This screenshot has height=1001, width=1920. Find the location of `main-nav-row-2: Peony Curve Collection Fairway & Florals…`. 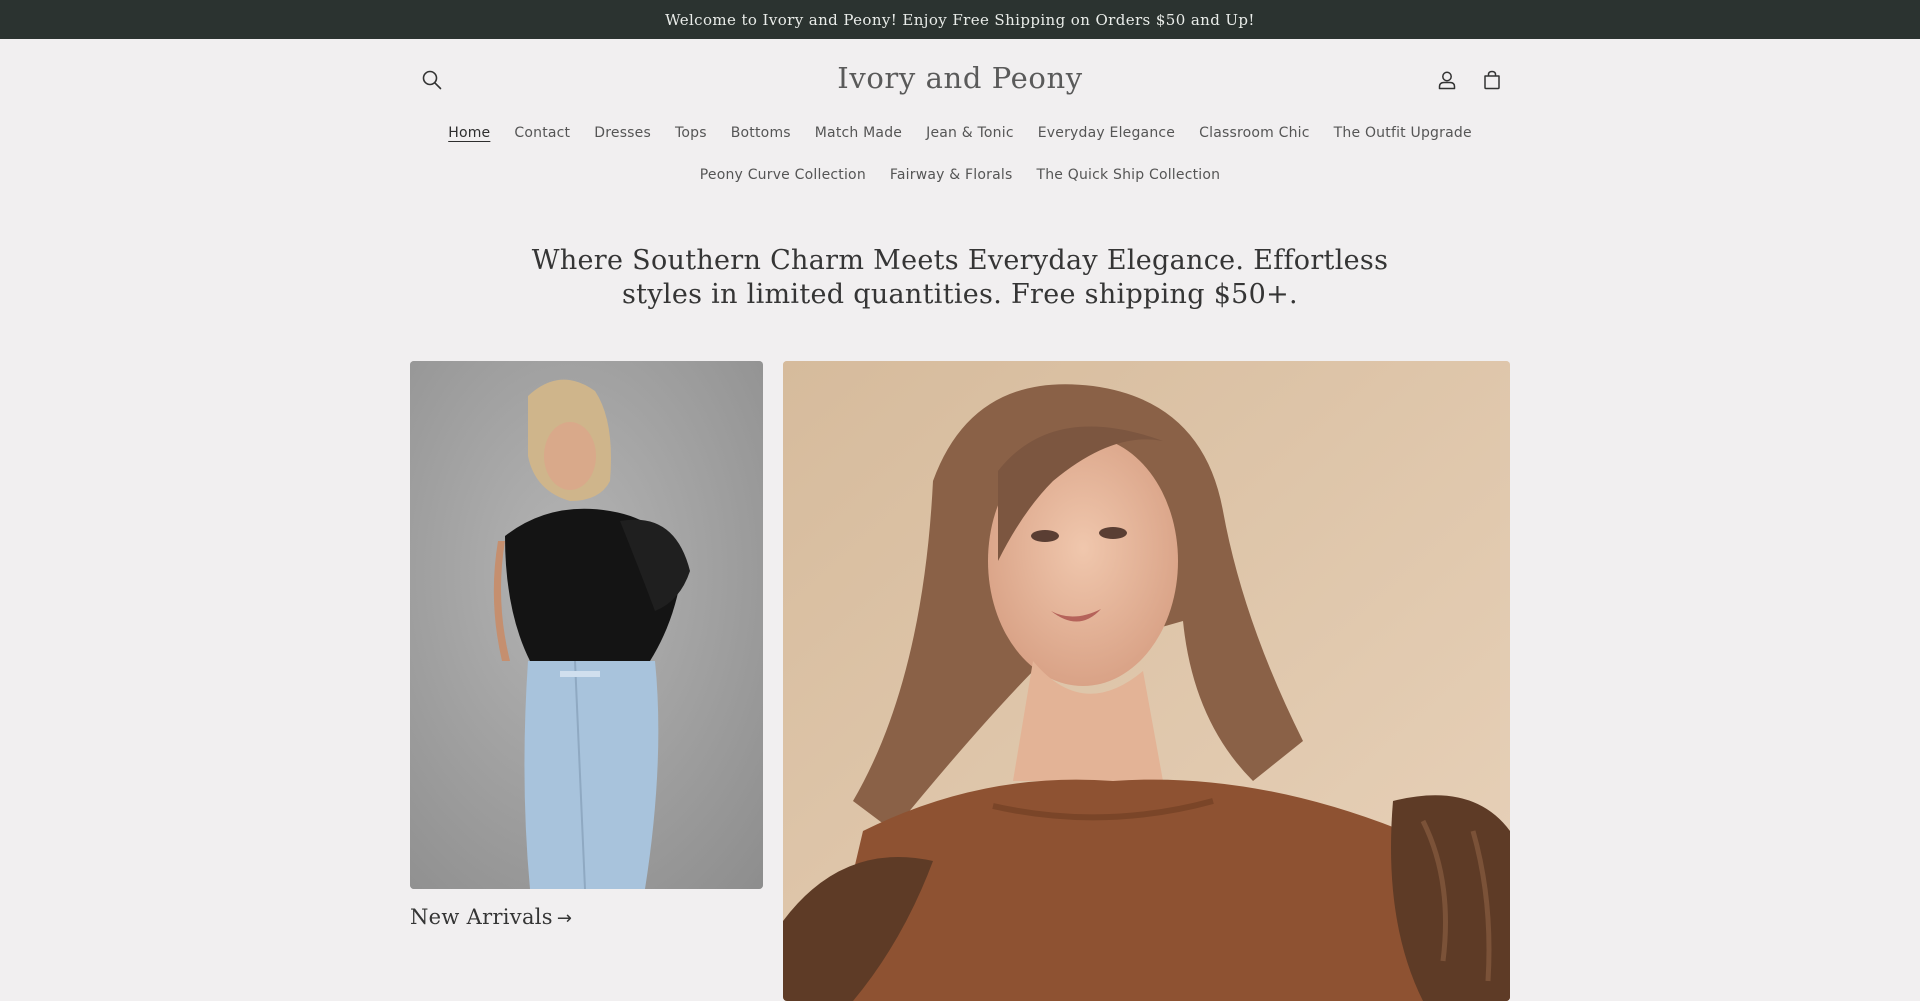

main-nav-row-2: Peony Curve Collection Fairway & Florals… is located at coordinates (960, 175).